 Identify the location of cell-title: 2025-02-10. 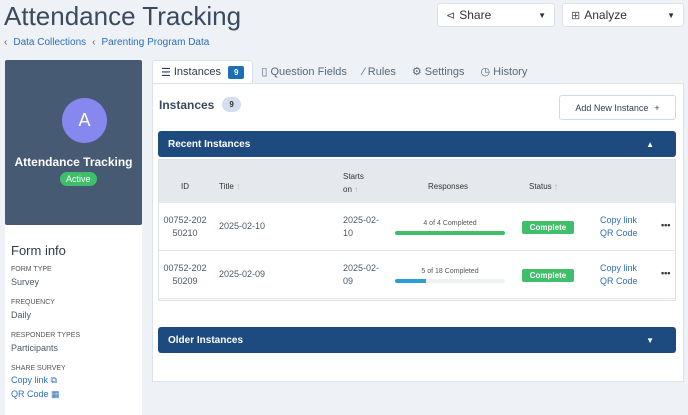
(242, 226).